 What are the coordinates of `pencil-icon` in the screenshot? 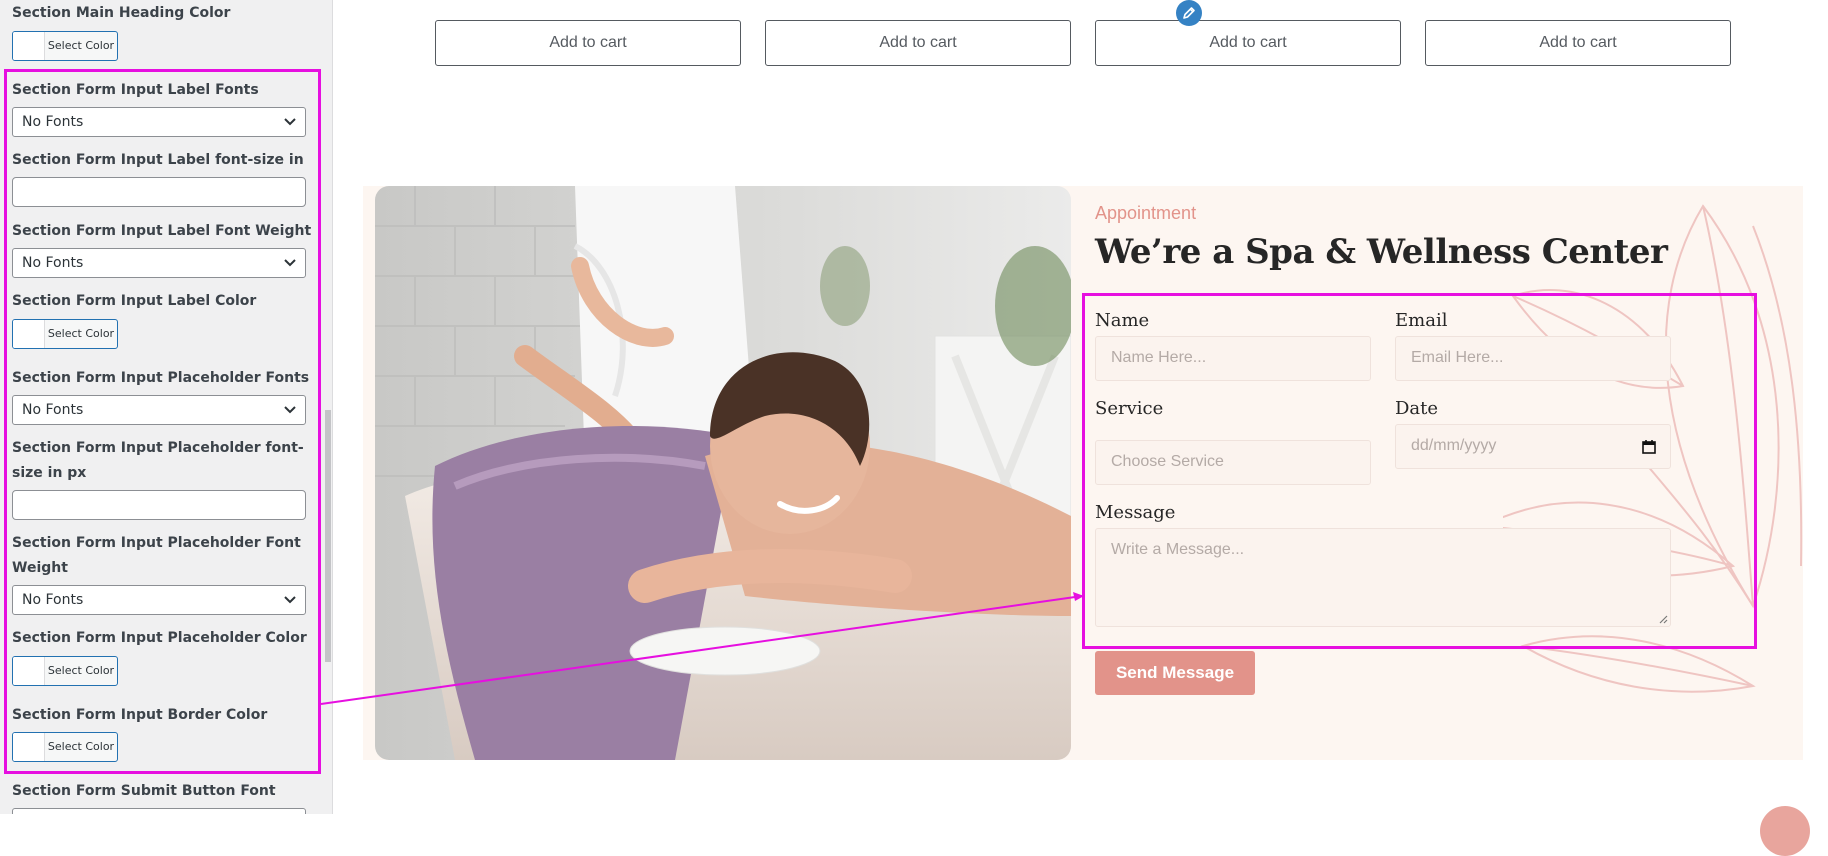 It's located at (1189, 13).